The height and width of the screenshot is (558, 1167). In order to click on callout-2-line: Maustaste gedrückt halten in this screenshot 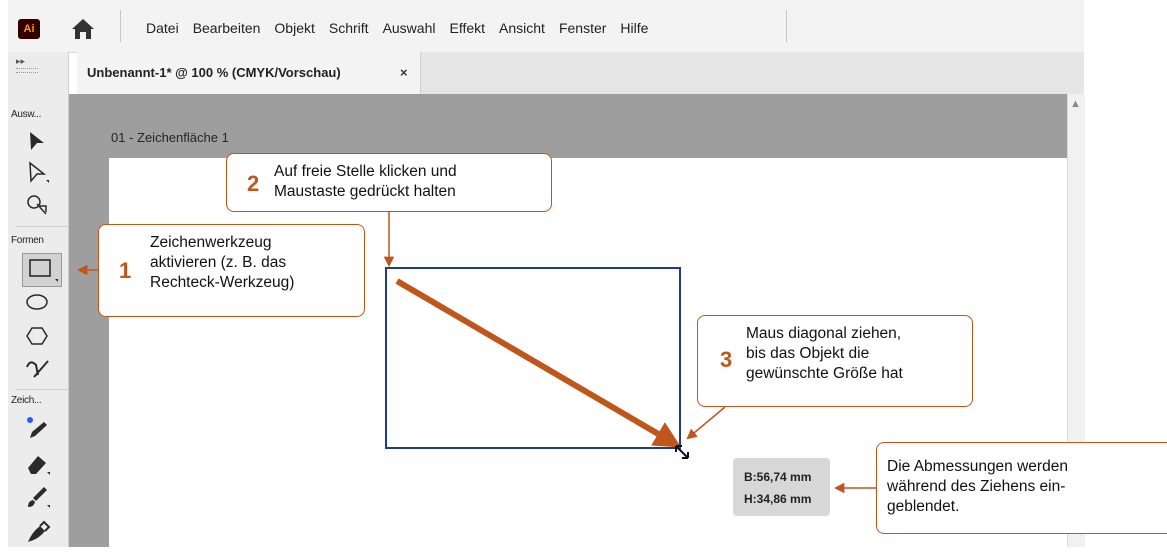, I will do `click(365, 191)`.